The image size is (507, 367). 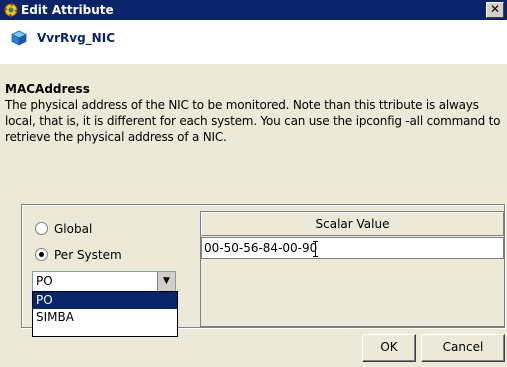 I want to click on scalar-value-cell: 00-50-56-84-00-90, so click(x=352, y=248).